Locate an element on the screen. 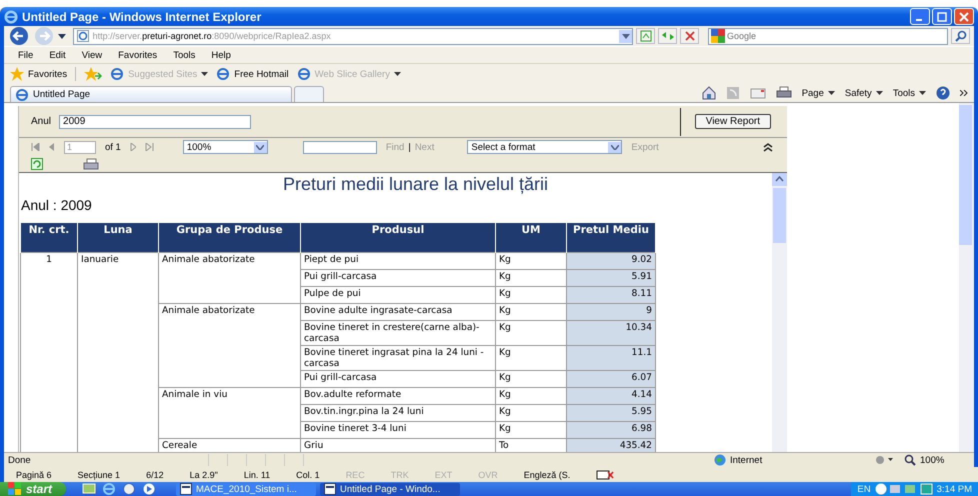 The image size is (978, 496). previous-page-icon is located at coordinates (52, 147).